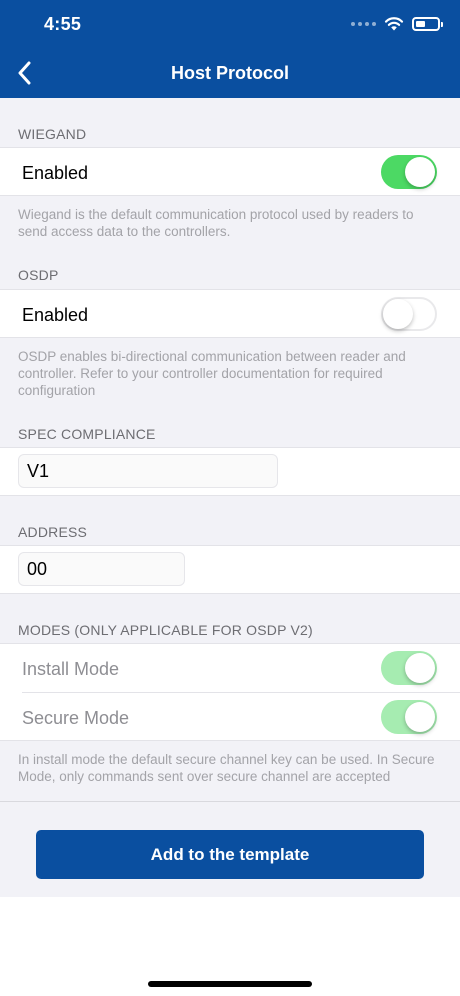 This screenshot has width=460, height=996. I want to click on modes-group: Install Mode Secure Mode, so click(230, 692).